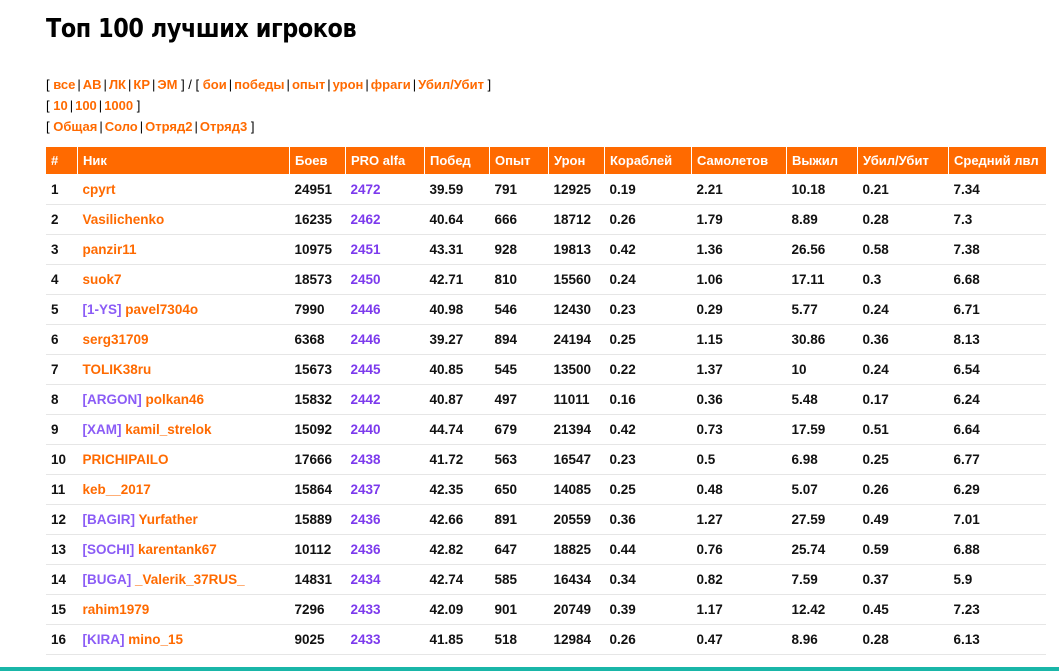  I want to click on clan-tag-link: [XAM], so click(102, 429).